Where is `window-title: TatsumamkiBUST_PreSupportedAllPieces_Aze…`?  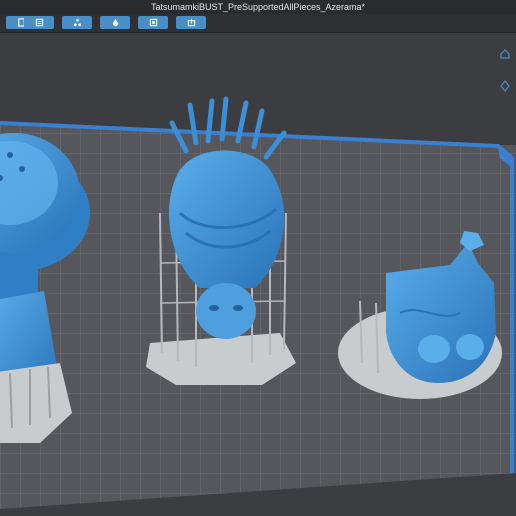 window-title: TatsumamkiBUST_PreSupportedAllPieces_Aze… is located at coordinates (258, 7).